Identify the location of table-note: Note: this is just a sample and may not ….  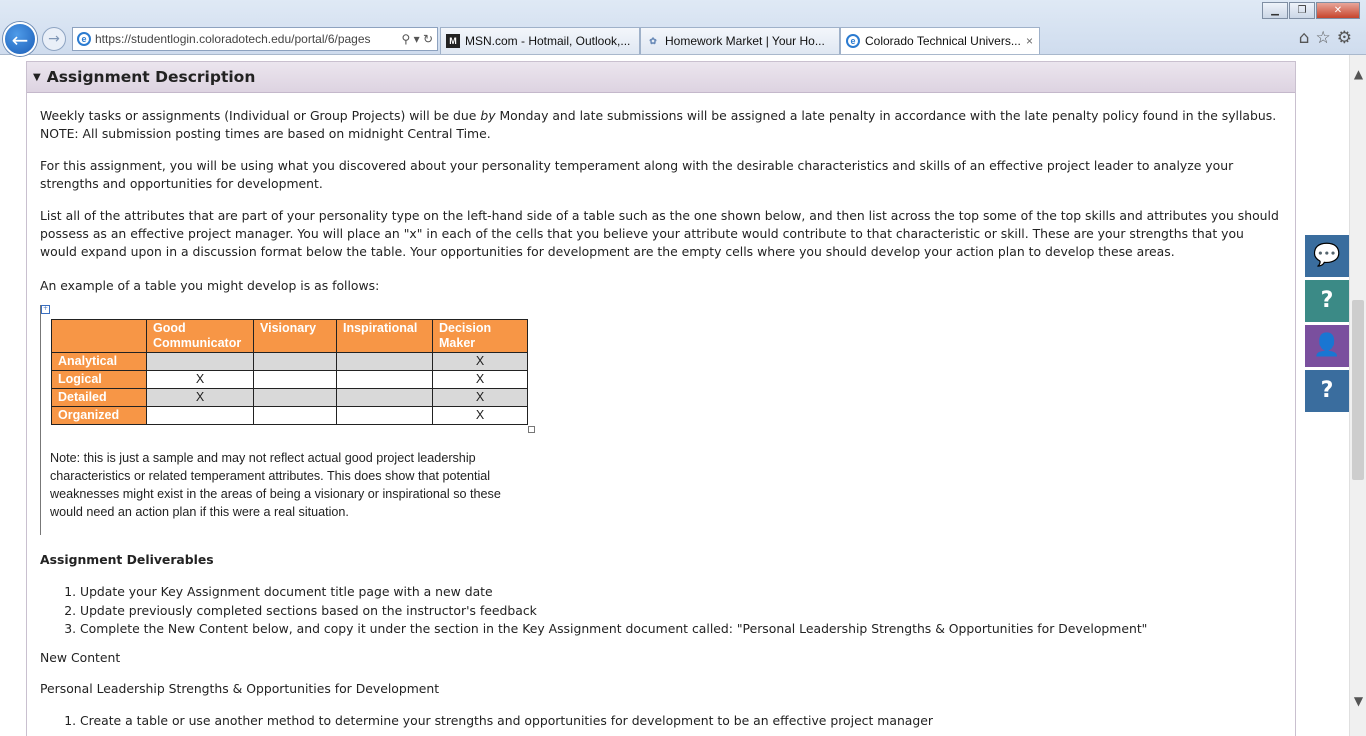
(275, 485).